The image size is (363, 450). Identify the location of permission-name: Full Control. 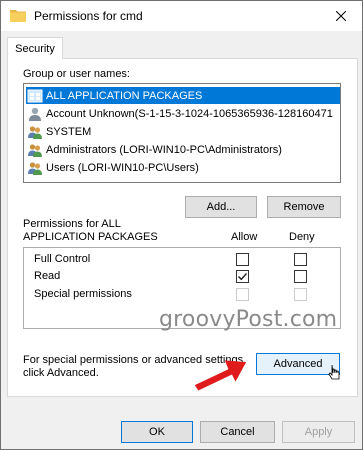
(62, 259).